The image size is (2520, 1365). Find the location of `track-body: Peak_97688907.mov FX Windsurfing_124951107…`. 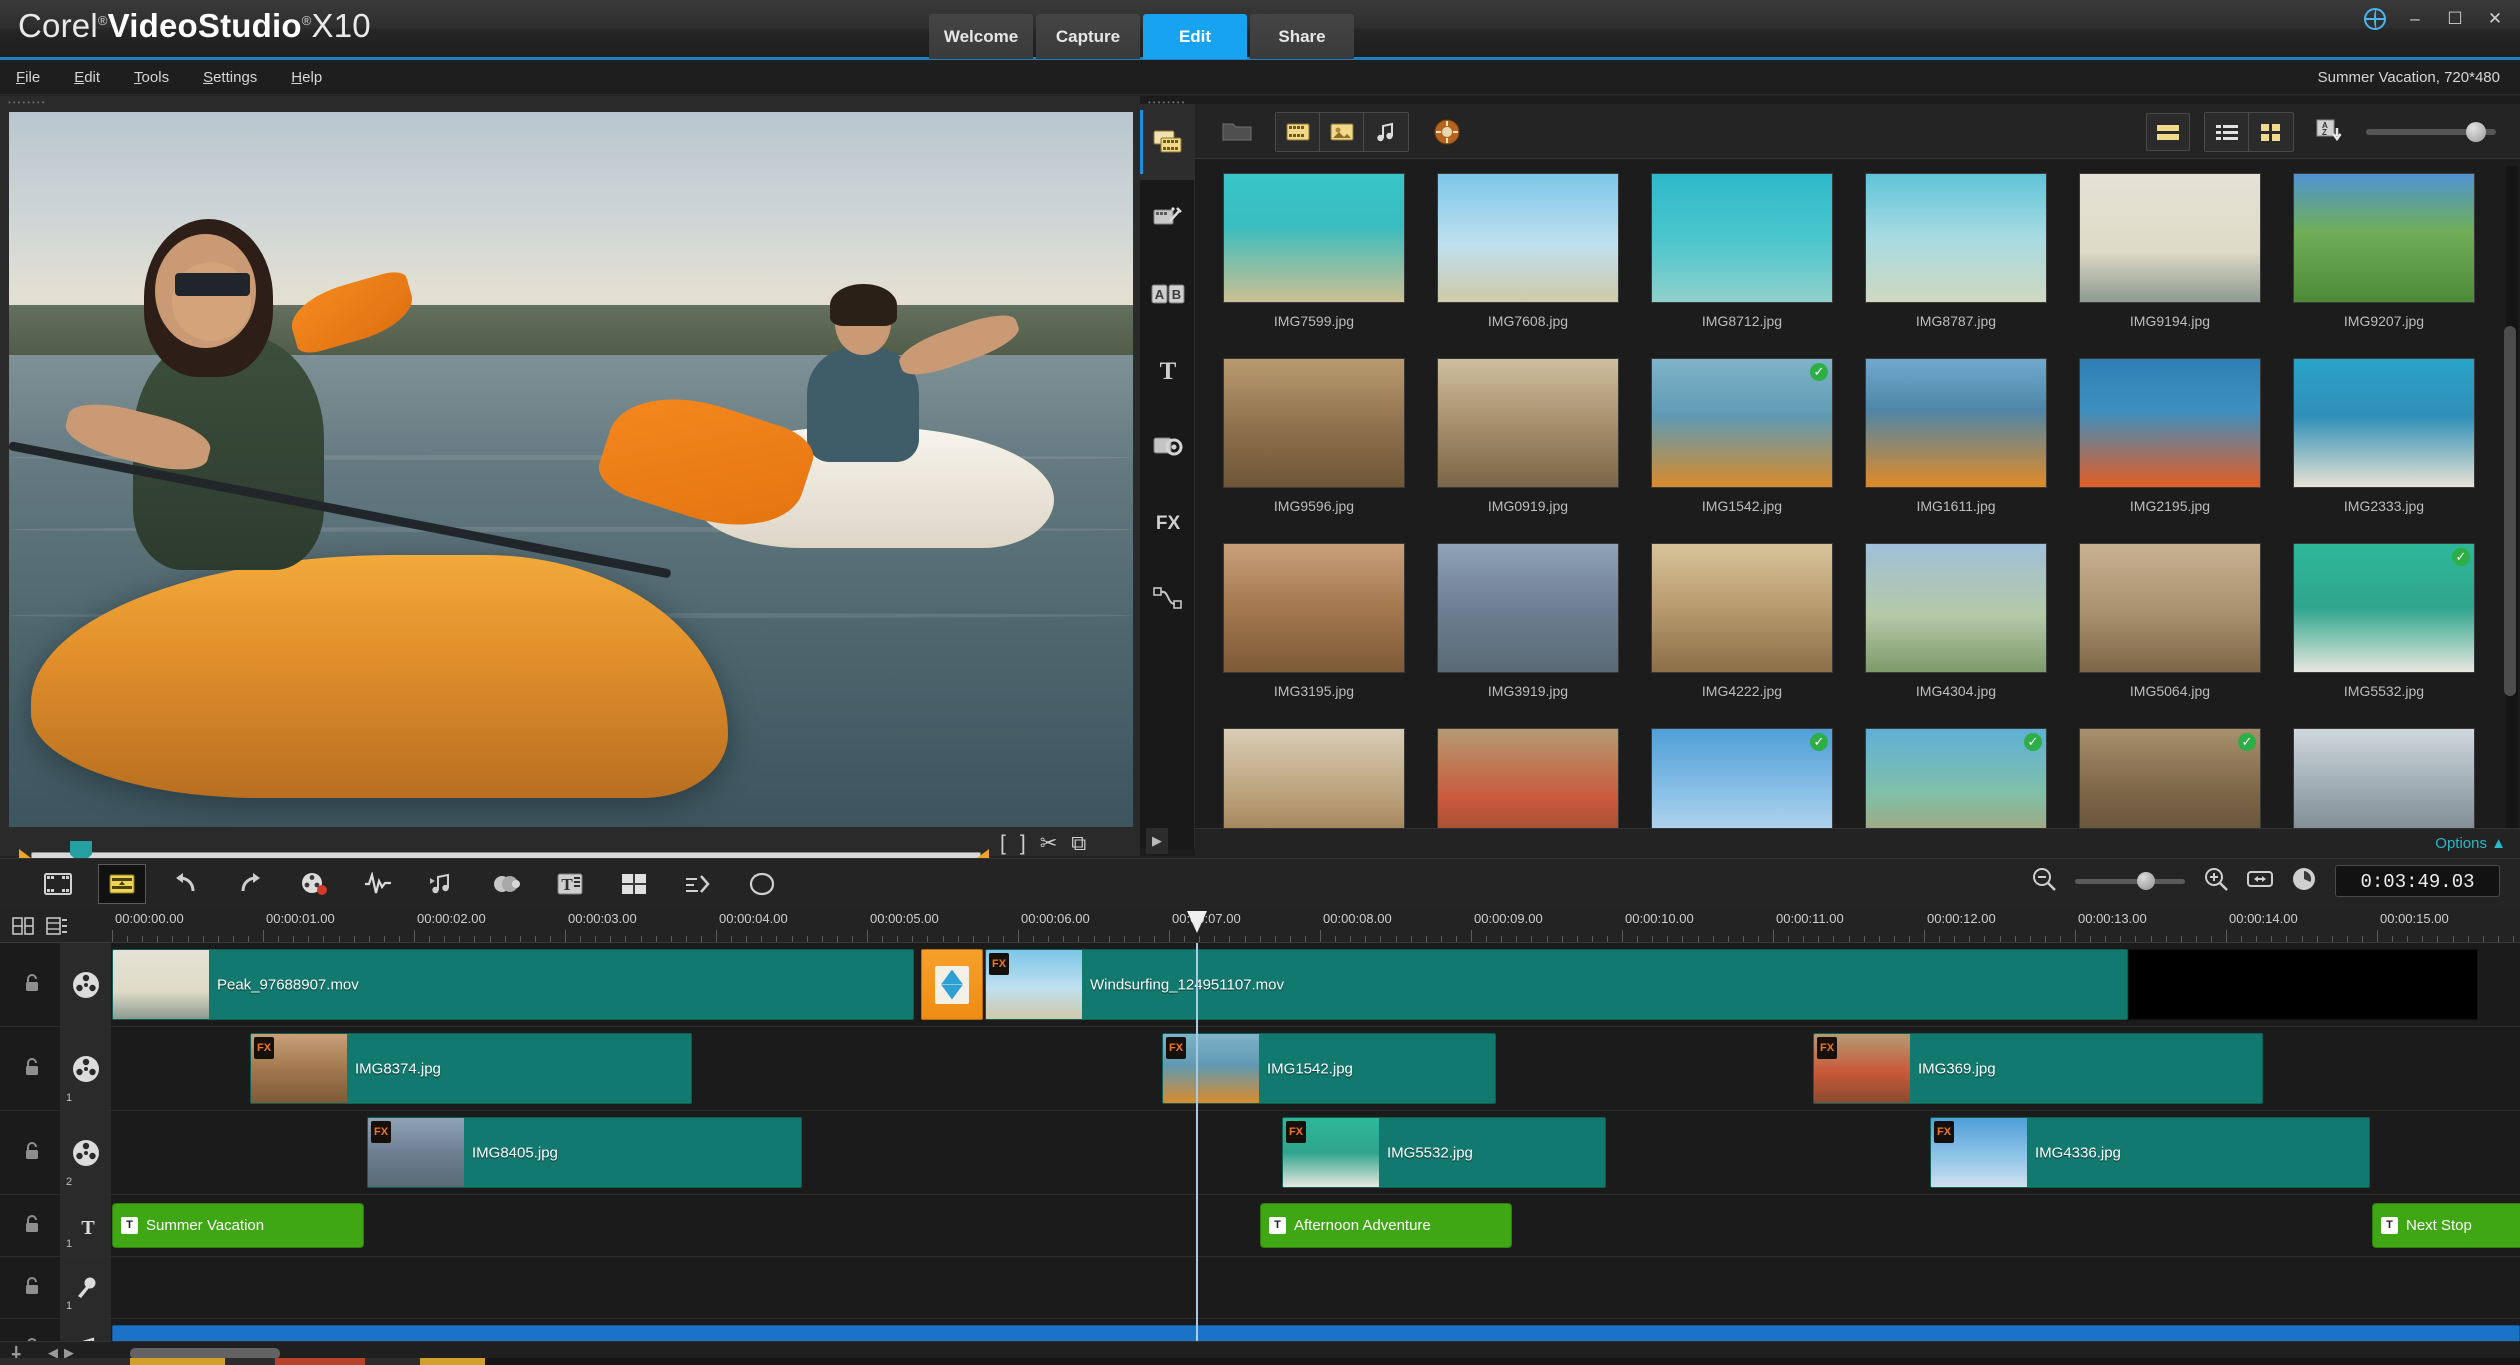

track-body: Peak_97688907.mov FX Windsurfing_124951107… is located at coordinates (1316, 984).